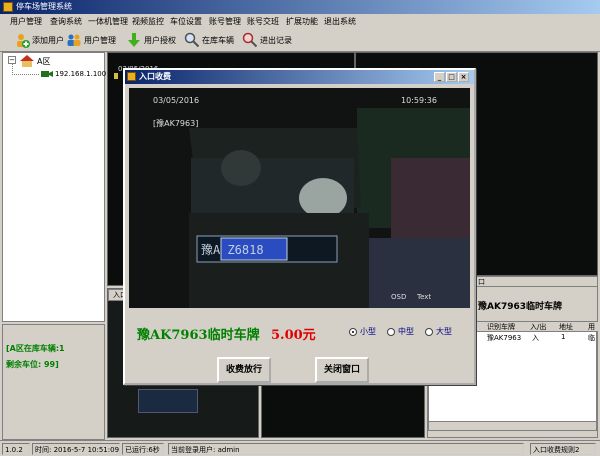 The height and width of the screenshot is (456, 600). What do you see at coordinates (232, 250) in the screenshot?
I see `license-plate-text: 豫A Z6818` at bounding box center [232, 250].